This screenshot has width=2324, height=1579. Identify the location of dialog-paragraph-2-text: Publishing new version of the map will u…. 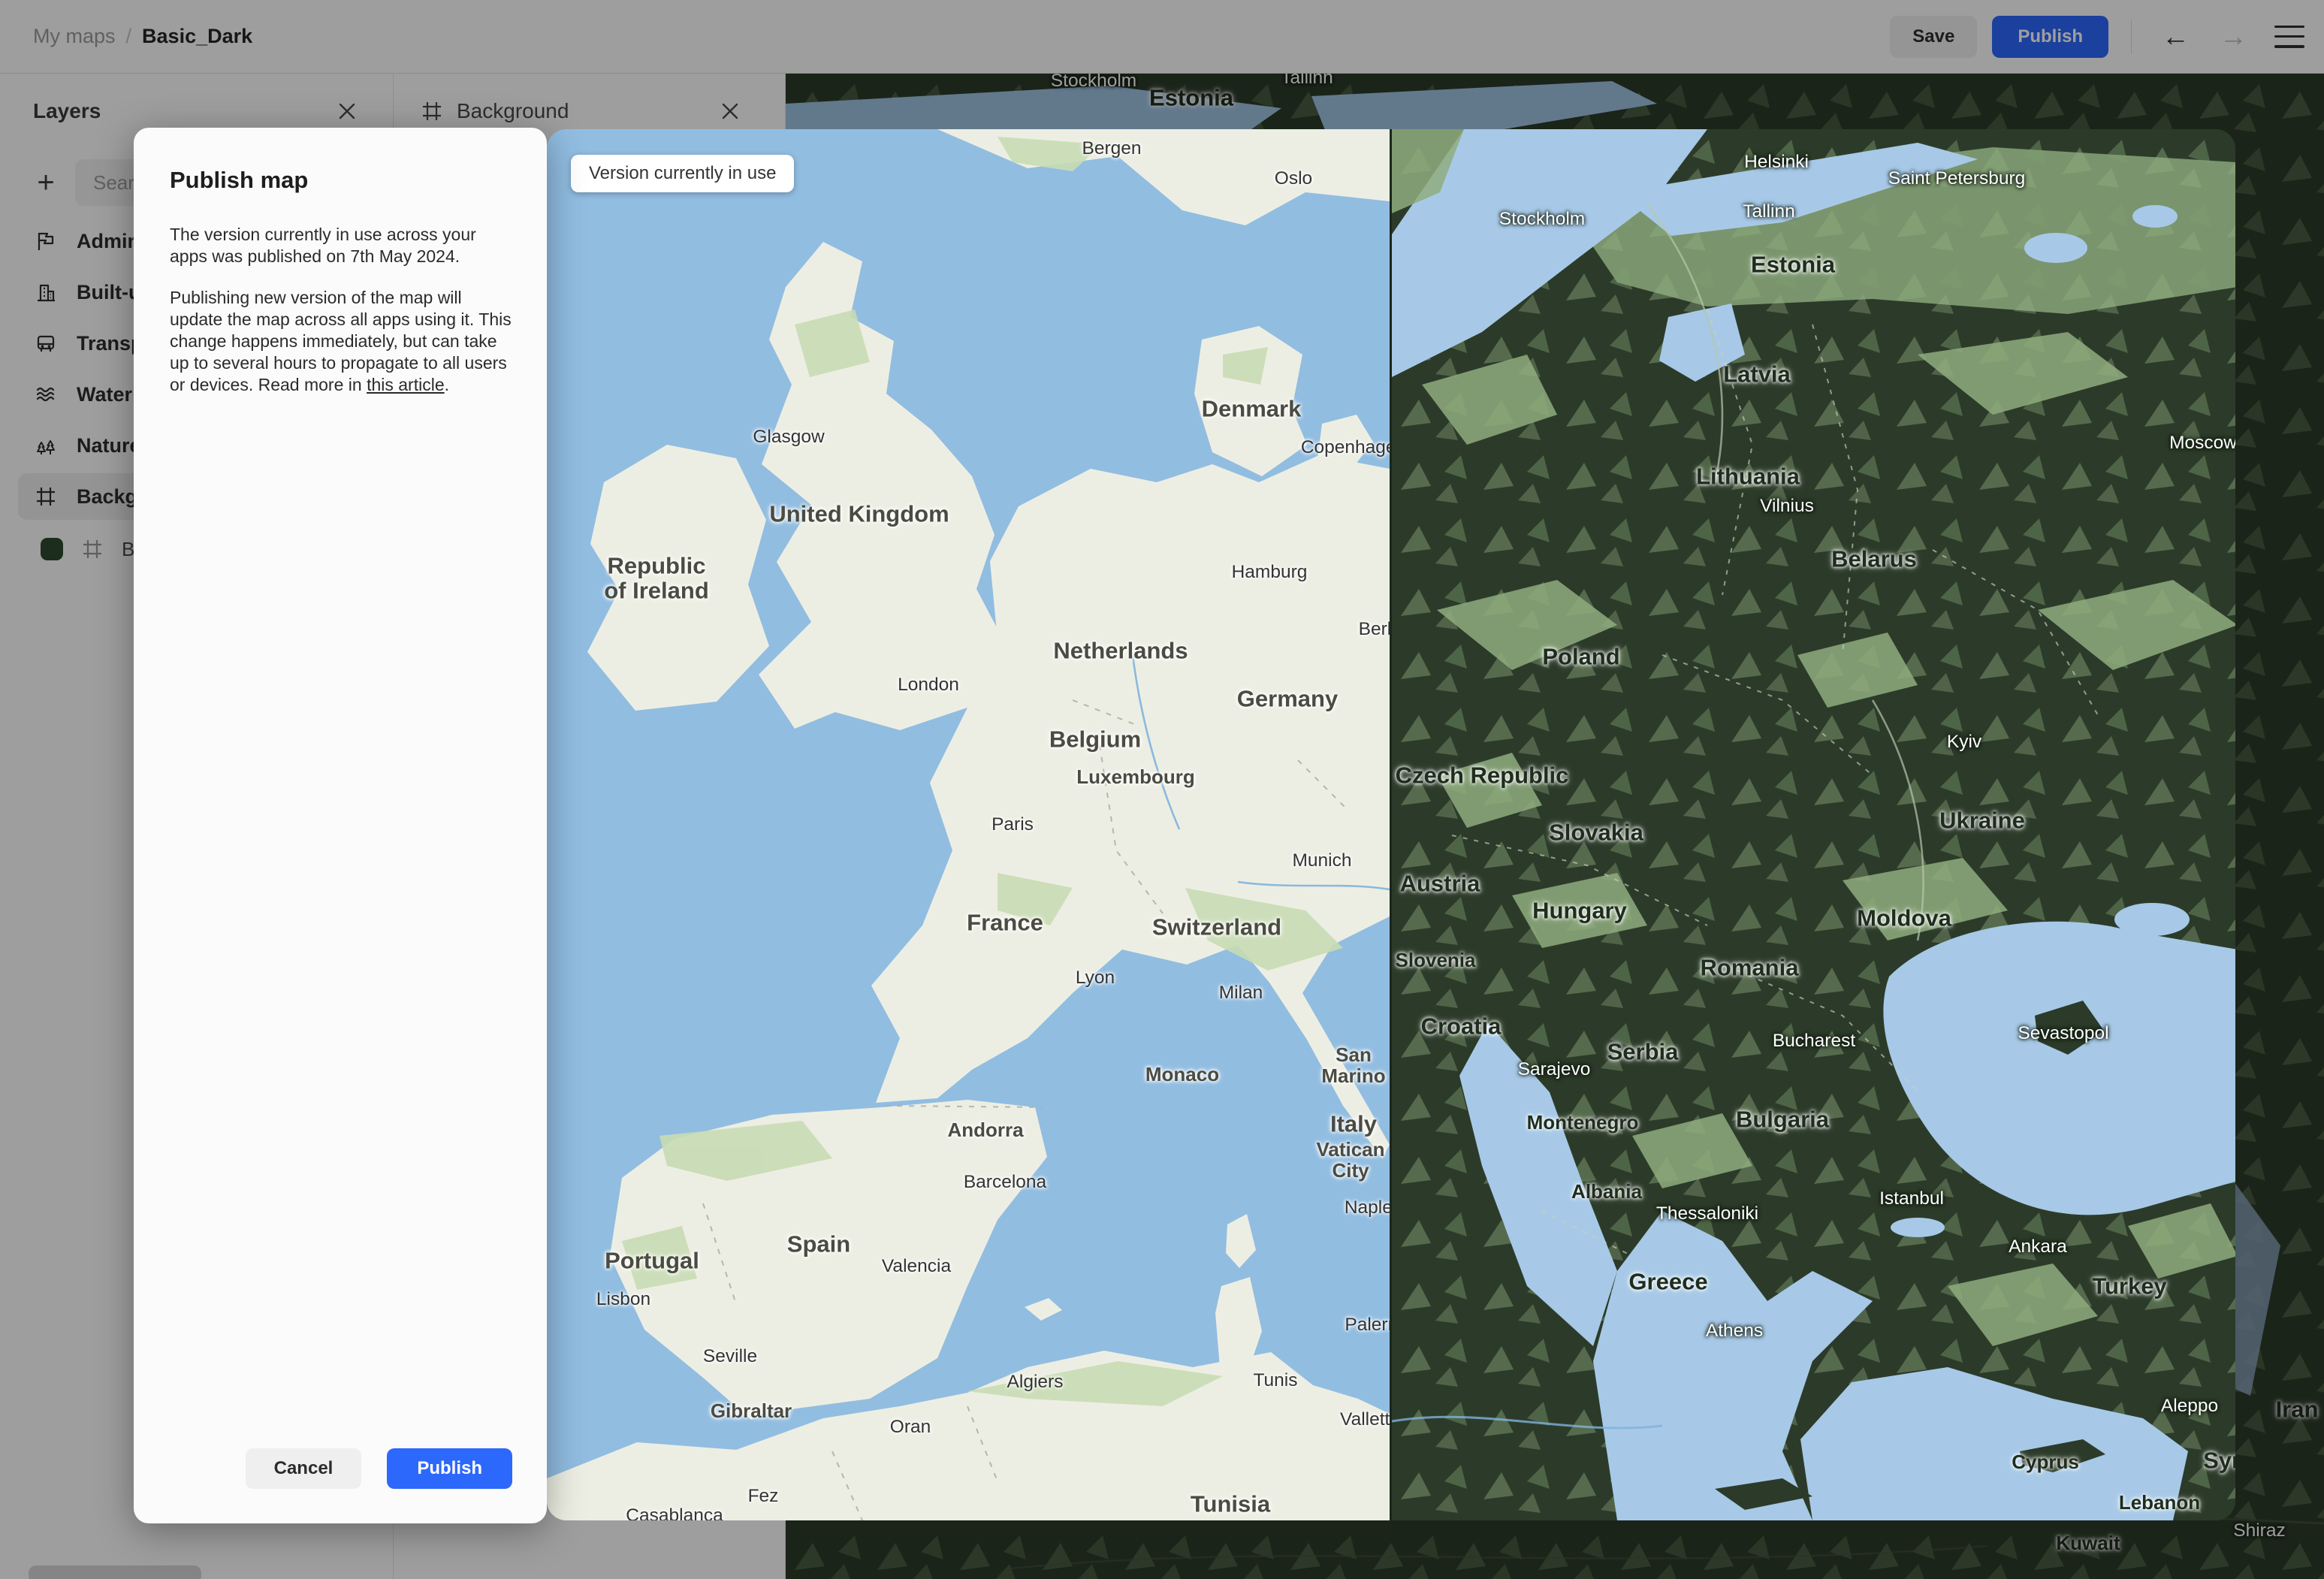
(341, 341).